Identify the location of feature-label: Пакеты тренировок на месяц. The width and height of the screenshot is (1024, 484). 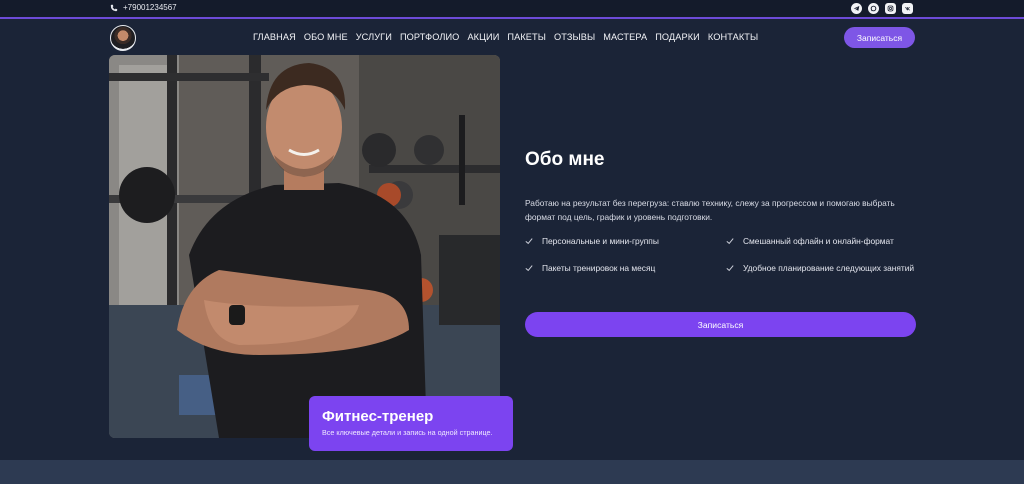
(599, 268).